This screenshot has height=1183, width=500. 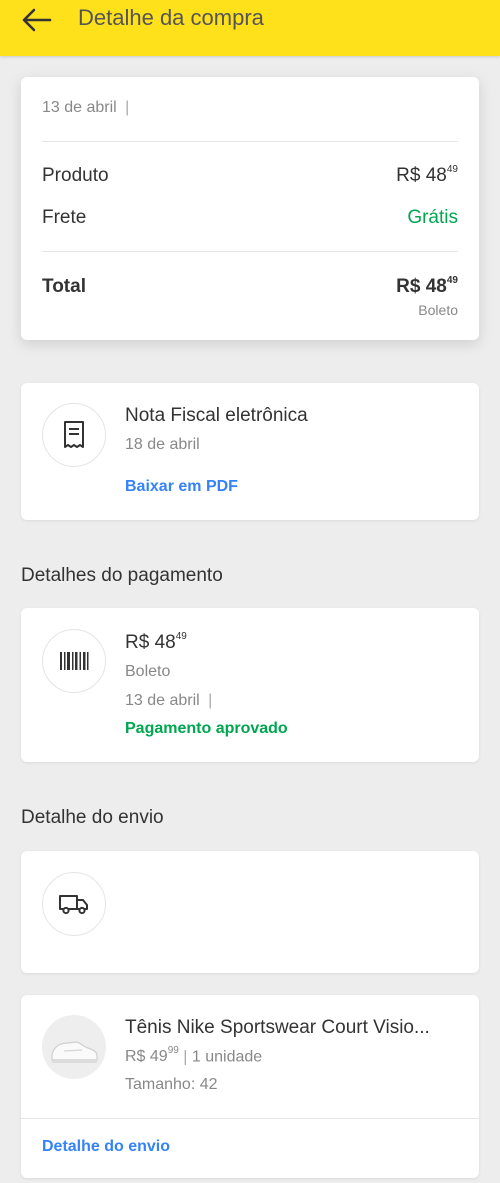 I want to click on sneaker-icon, so click(x=74, y=1052).